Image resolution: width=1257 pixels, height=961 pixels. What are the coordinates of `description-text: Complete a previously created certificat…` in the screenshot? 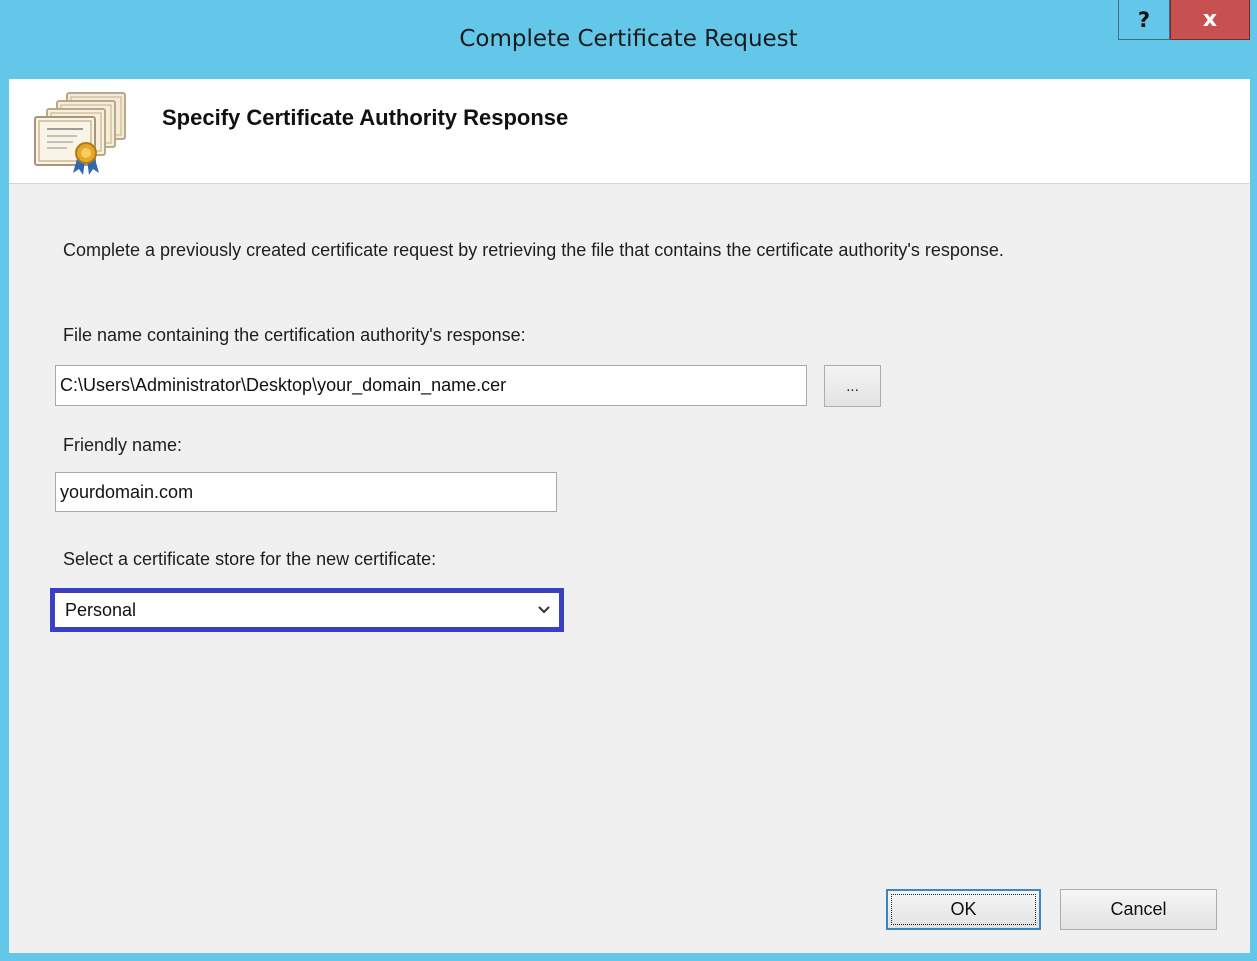 It's located at (533, 250).